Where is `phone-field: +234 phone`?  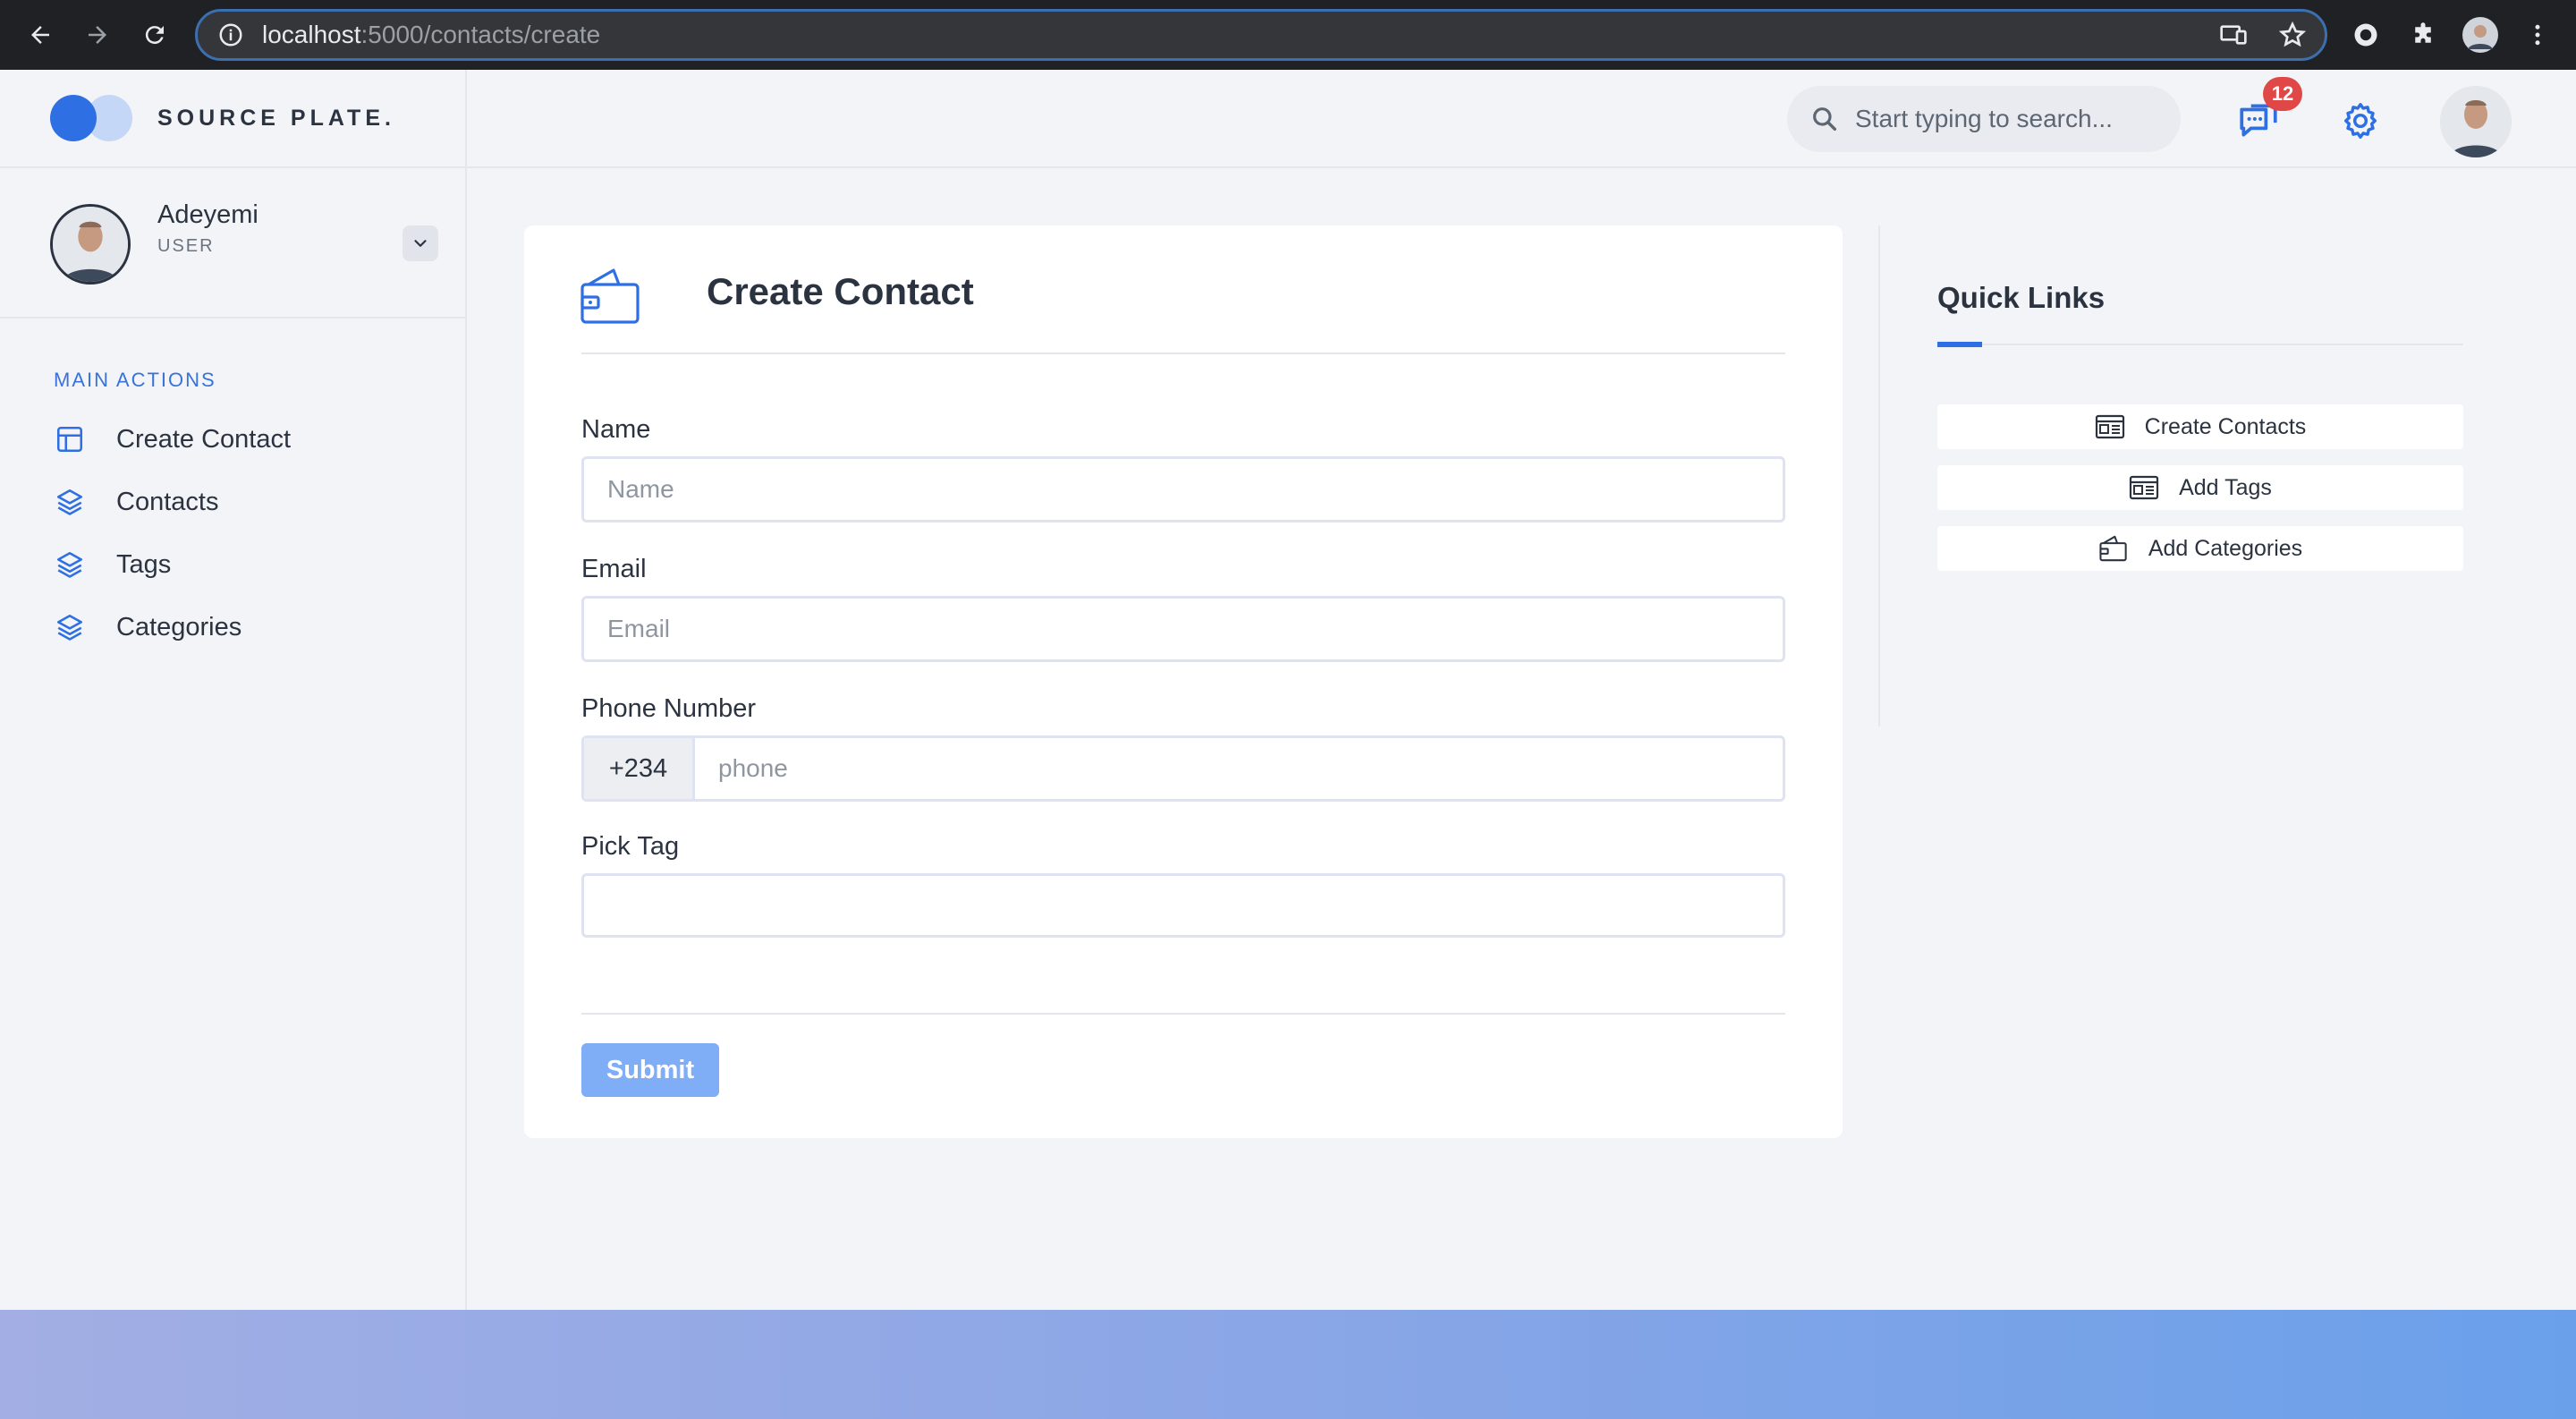
phone-field: +234 phone is located at coordinates (1183, 768).